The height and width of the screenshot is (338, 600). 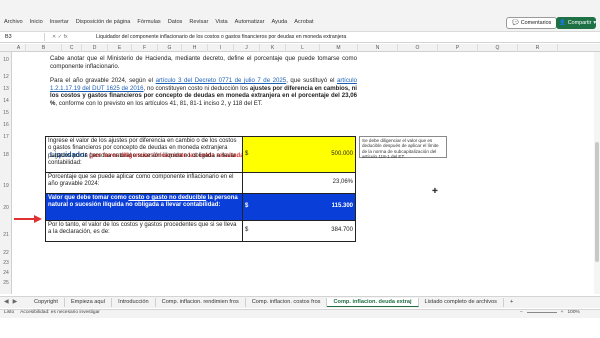 I want to click on tab-introduccion: Introducción, so click(x=134, y=302).